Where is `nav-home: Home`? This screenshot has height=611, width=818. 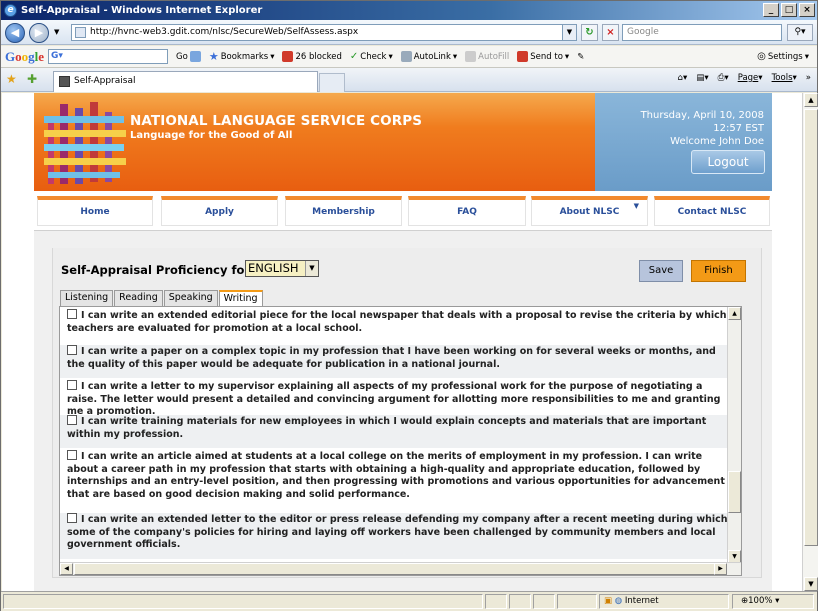
nav-home: Home is located at coordinates (95, 211).